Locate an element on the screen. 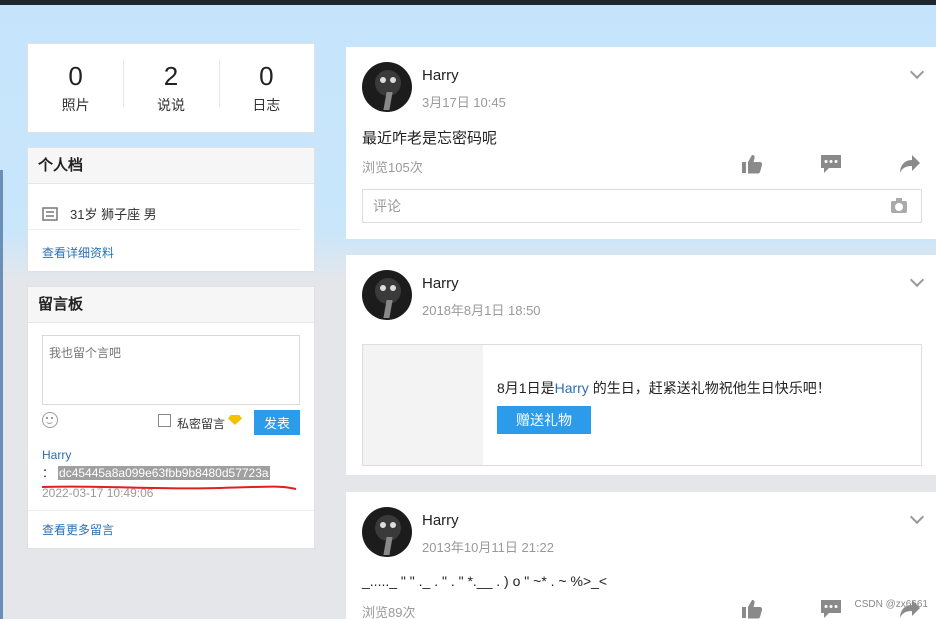 The width and height of the screenshot is (936, 619). stat-photos: 0 照片 is located at coordinates (75, 88).